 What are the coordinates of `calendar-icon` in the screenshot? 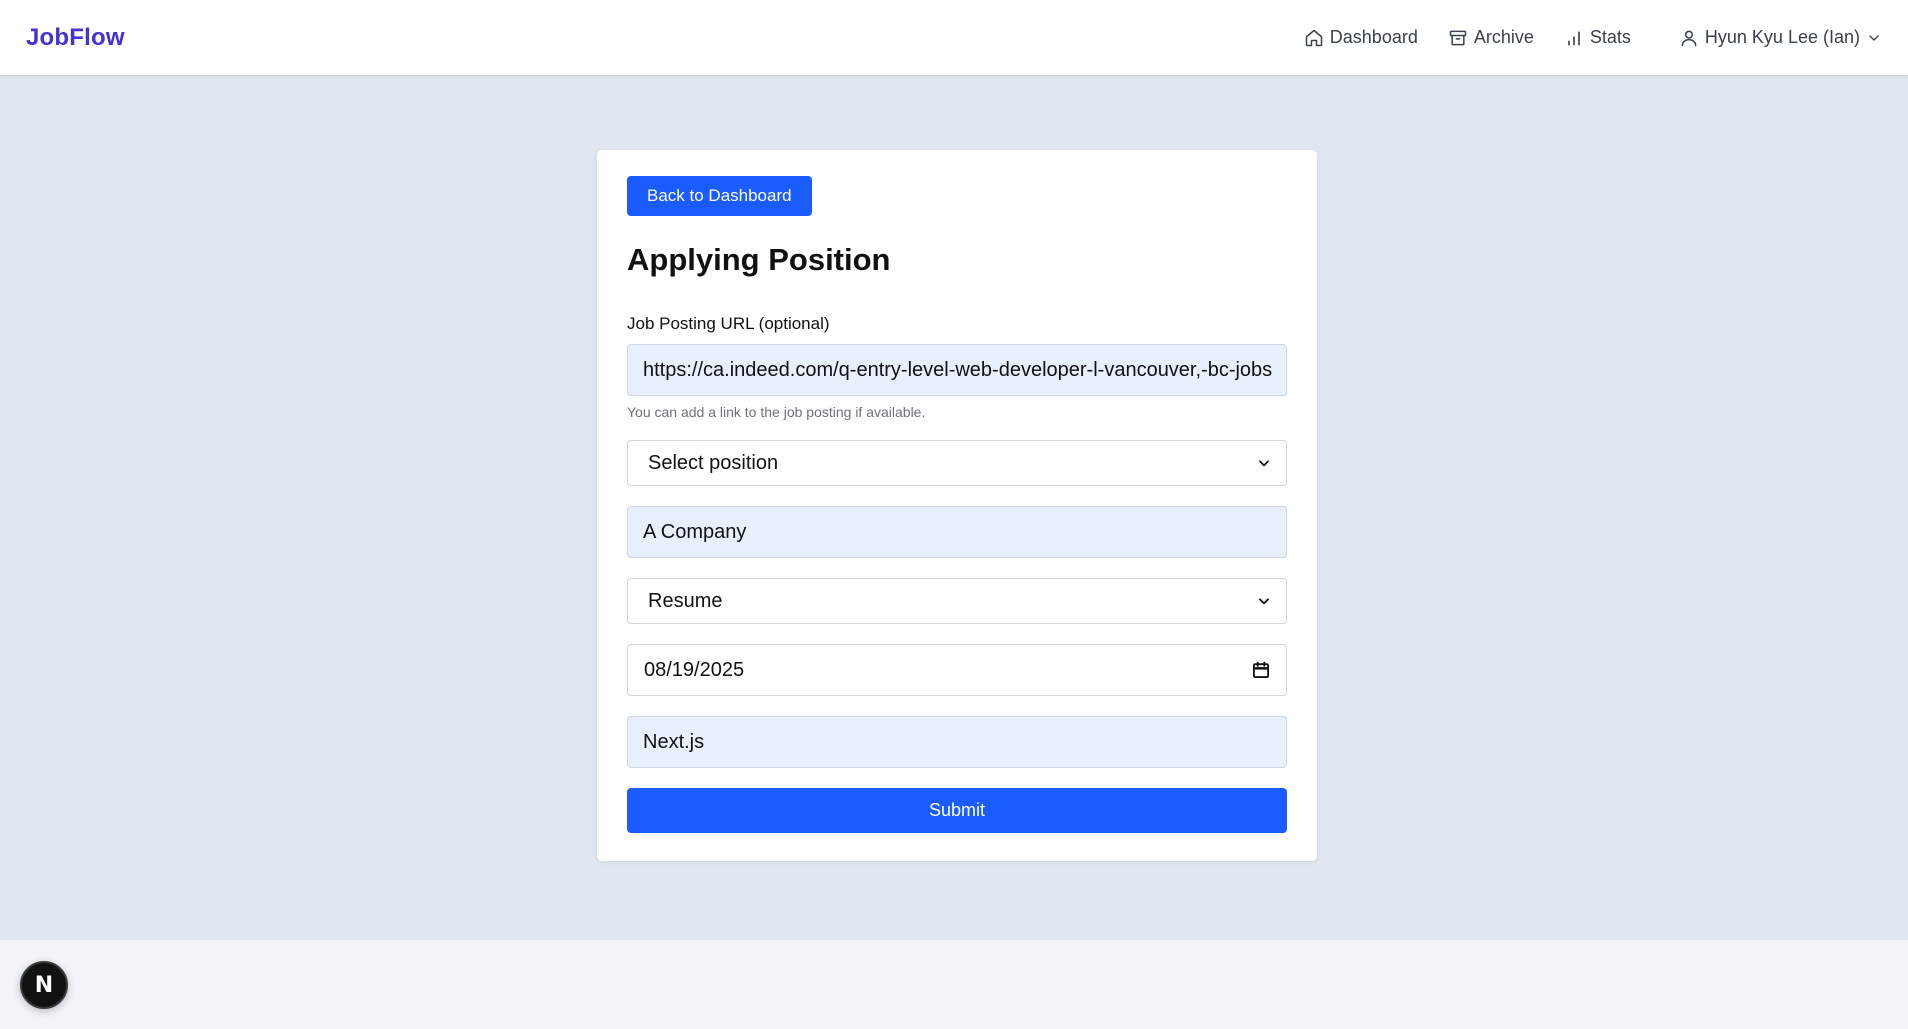 It's located at (1261, 670).